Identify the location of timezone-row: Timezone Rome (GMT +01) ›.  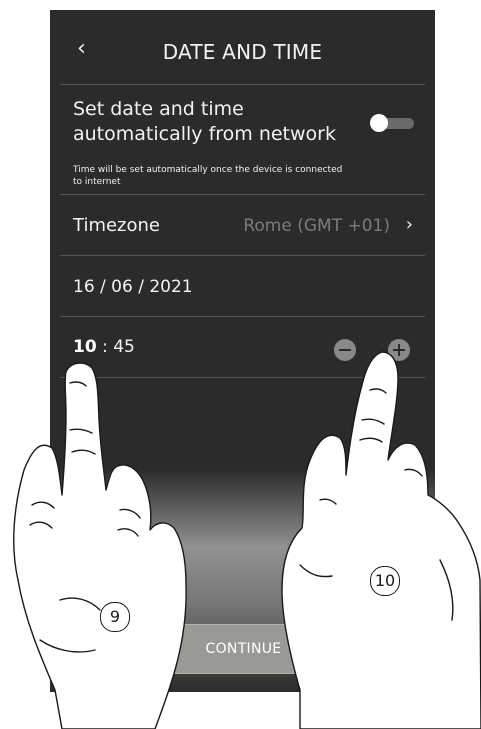
(242, 225).